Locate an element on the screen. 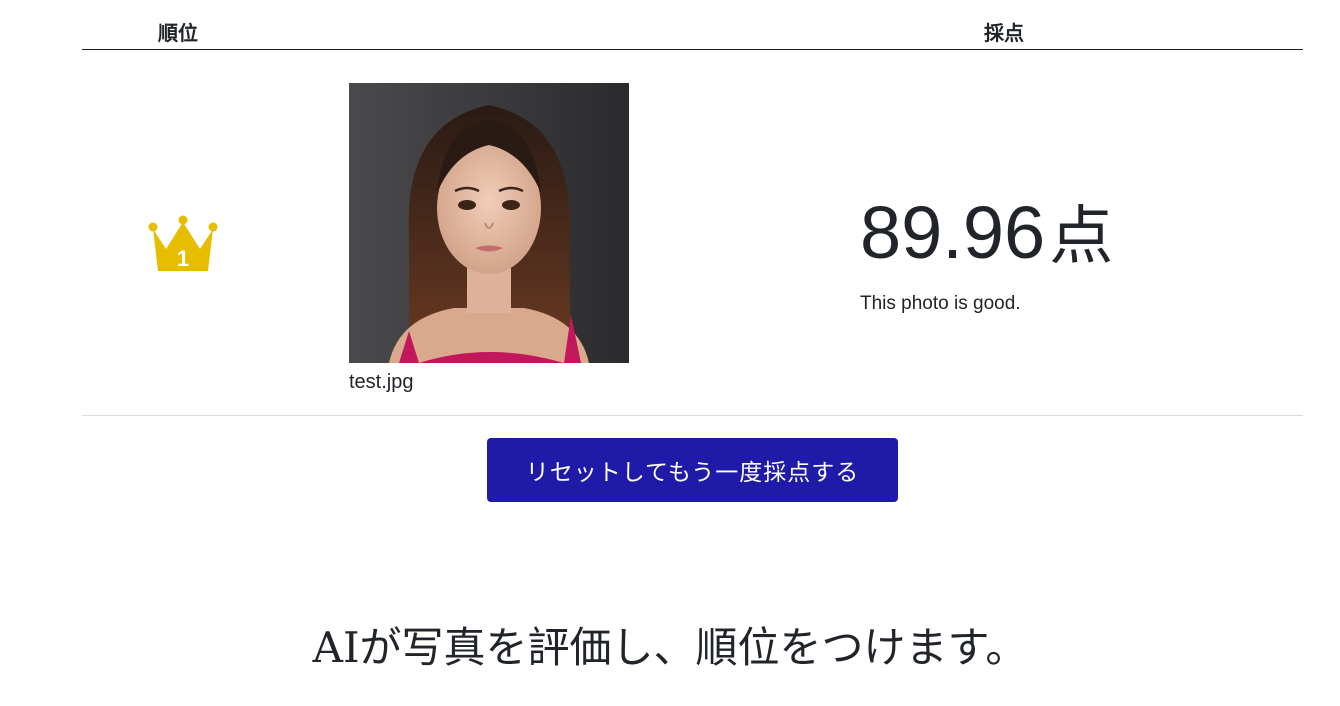 The image size is (1340, 706). rank-column-header: 順位 is located at coordinates (178, 33).